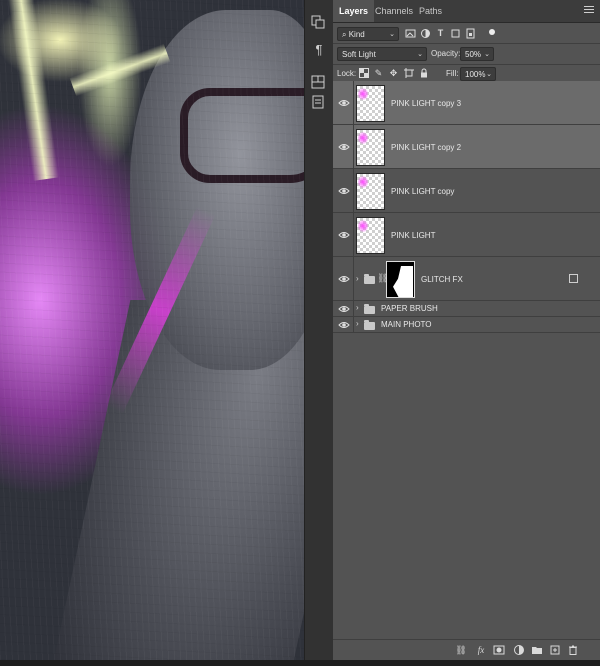 The height and width of the screenshot is (666, 600). I want to click on lock-position-icon: ✥, so click(393, 73).